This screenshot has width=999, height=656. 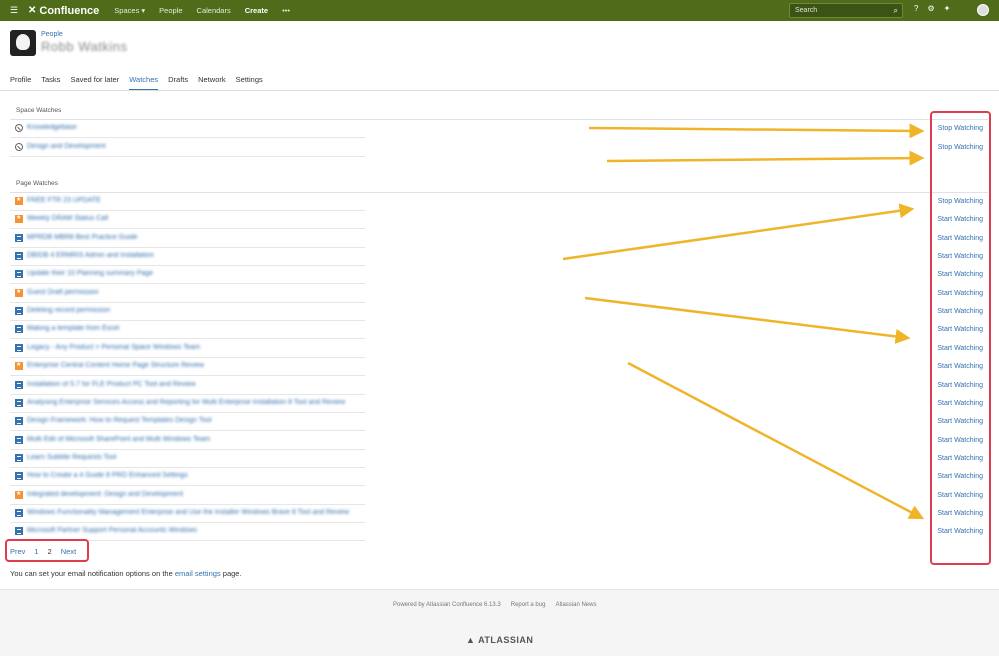 I want to click on more-icon: •••, so click(x=286, y=10).